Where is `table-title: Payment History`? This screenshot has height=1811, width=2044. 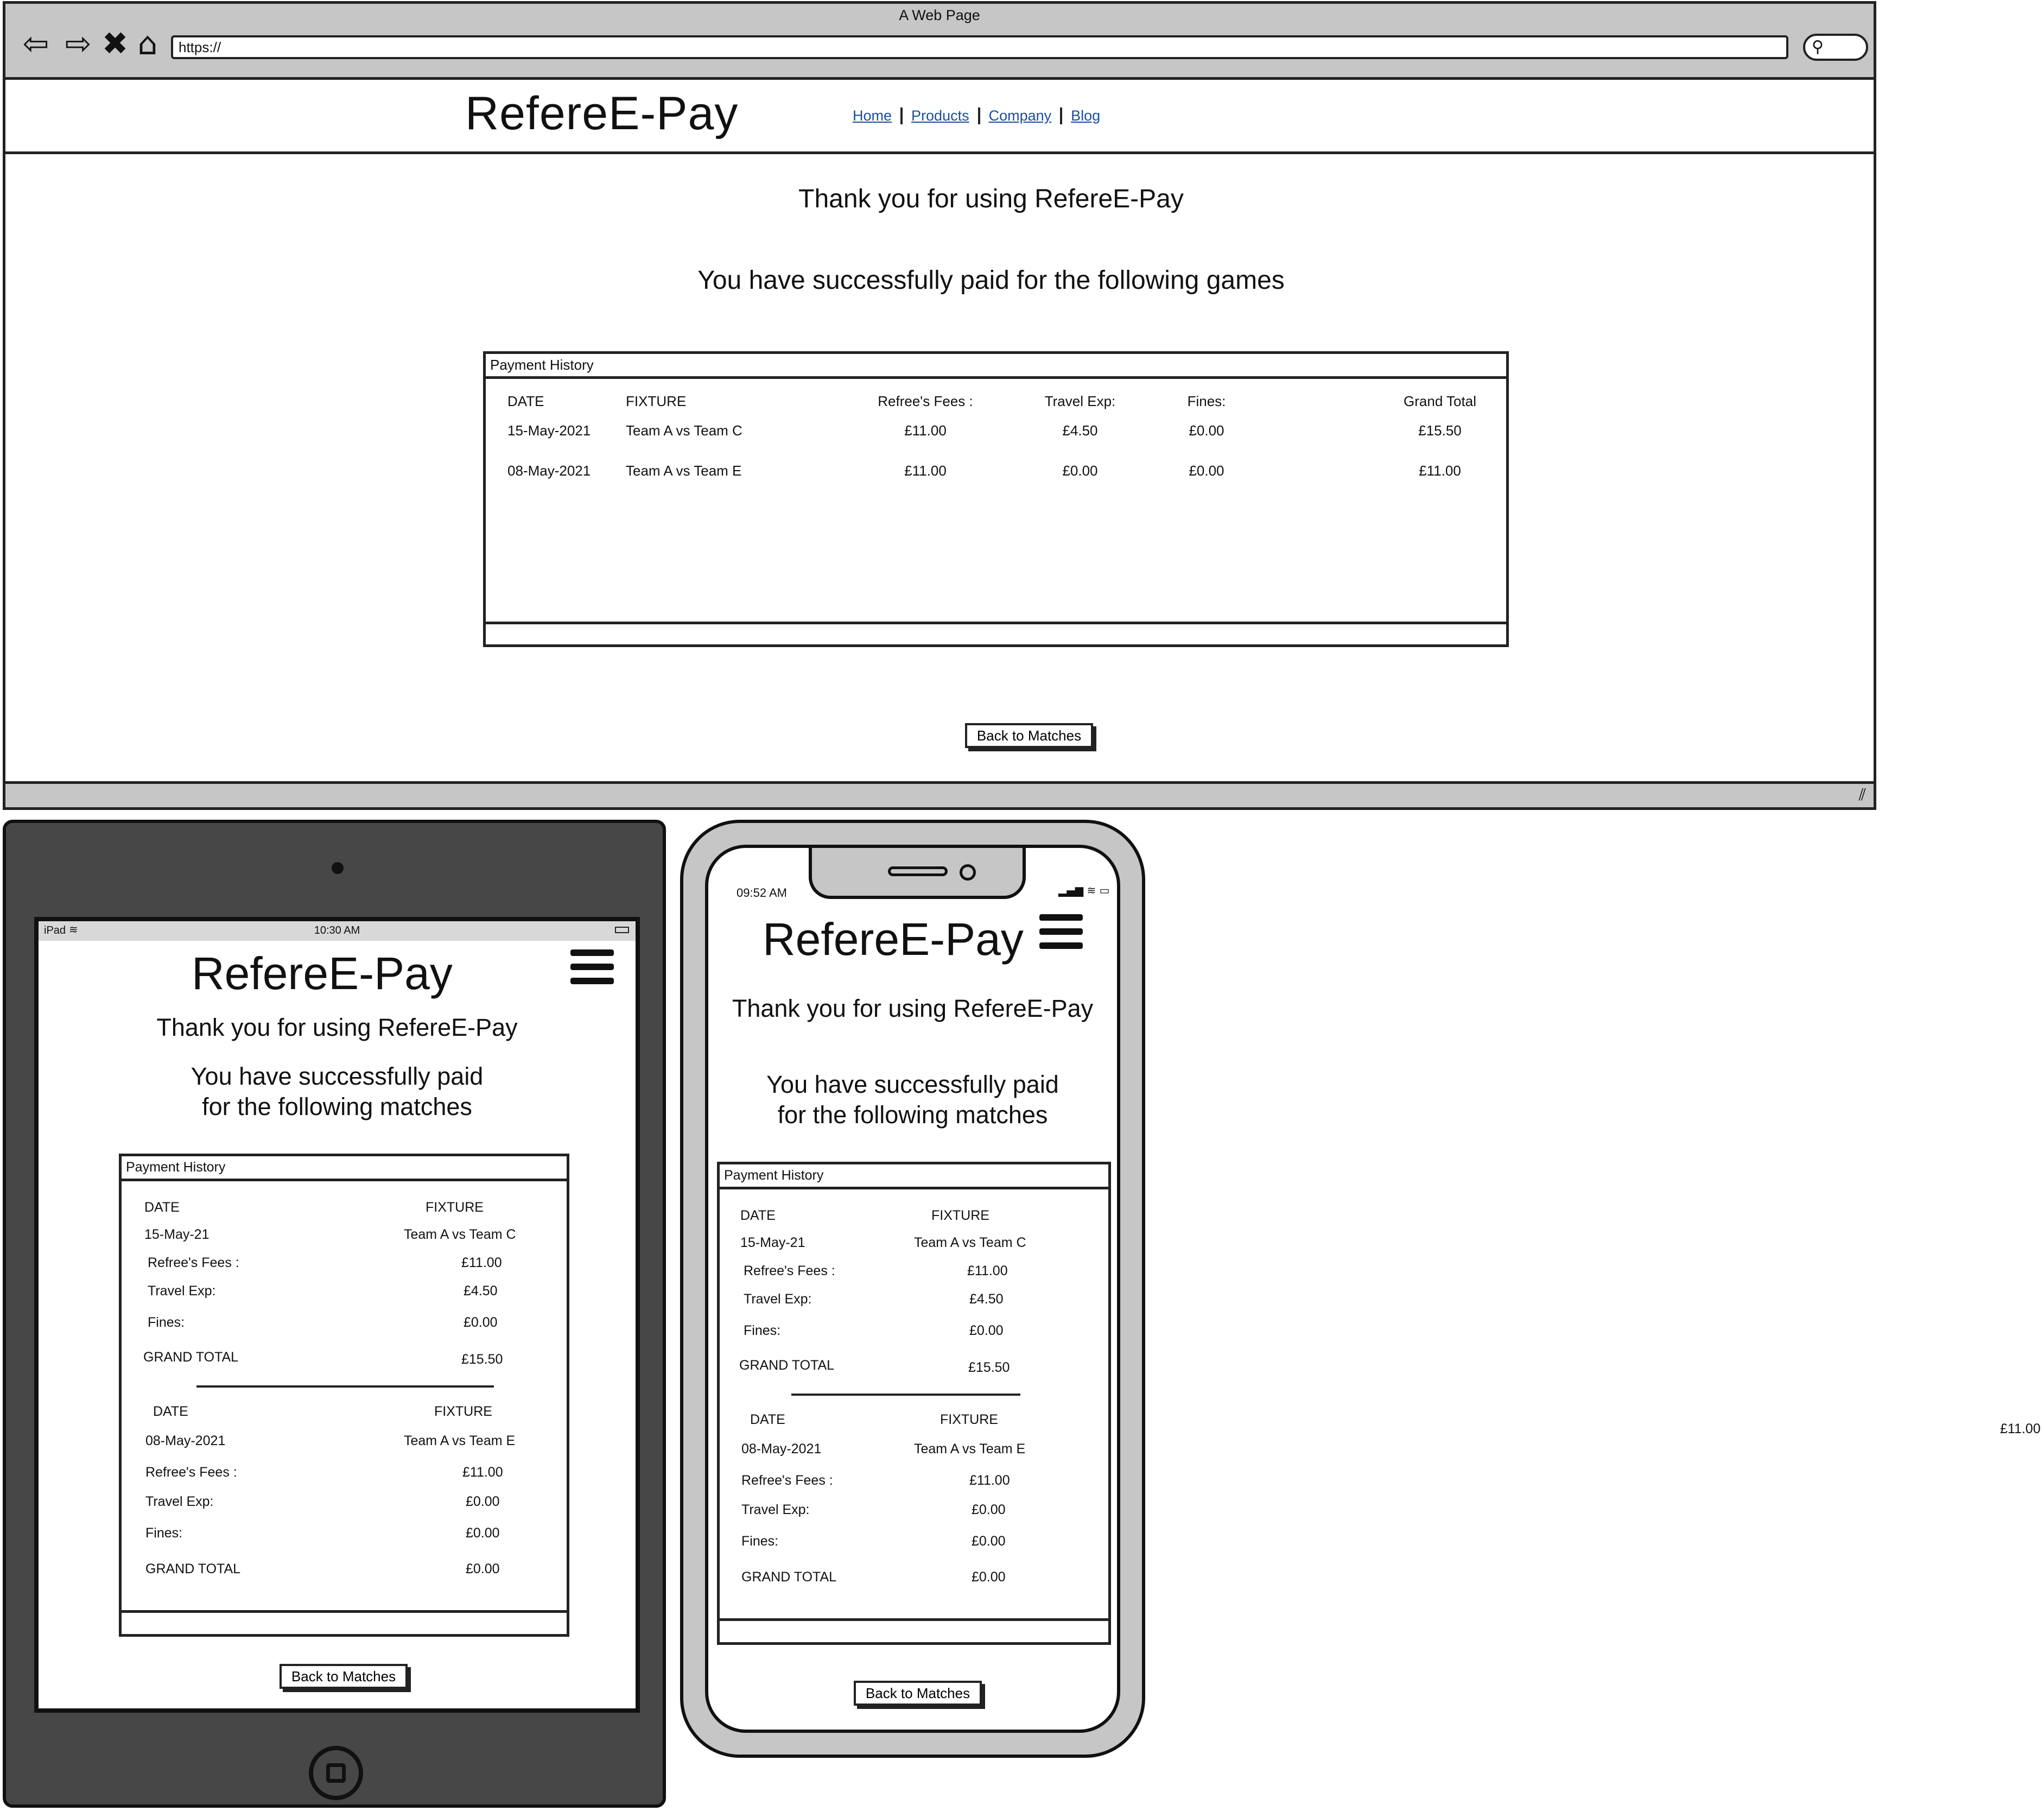 table-title: Payment History is located at coordinates (914, 1176).